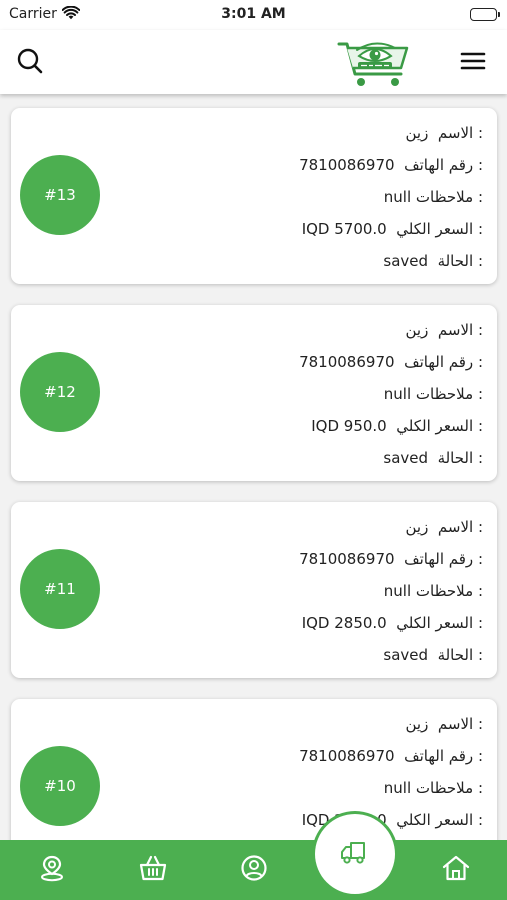 The image size is (507, 900). What do you see at coordinates (349, 426) in the screenshot?
I see `total-value: IQD 950.0` at bounding box center [349, 426].